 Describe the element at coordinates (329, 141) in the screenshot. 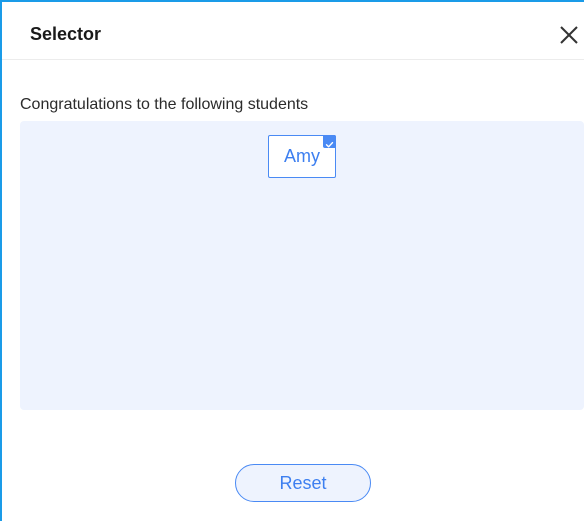

I see `check-icon` at that location.